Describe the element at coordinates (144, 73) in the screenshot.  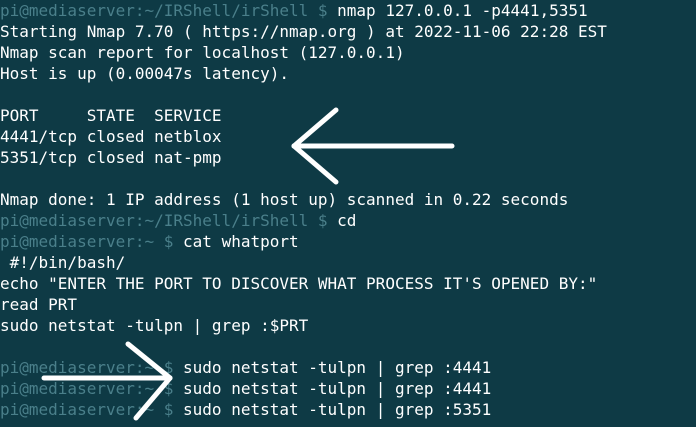
I see `output-line: Host is up (0.00047s latency).` at that location.